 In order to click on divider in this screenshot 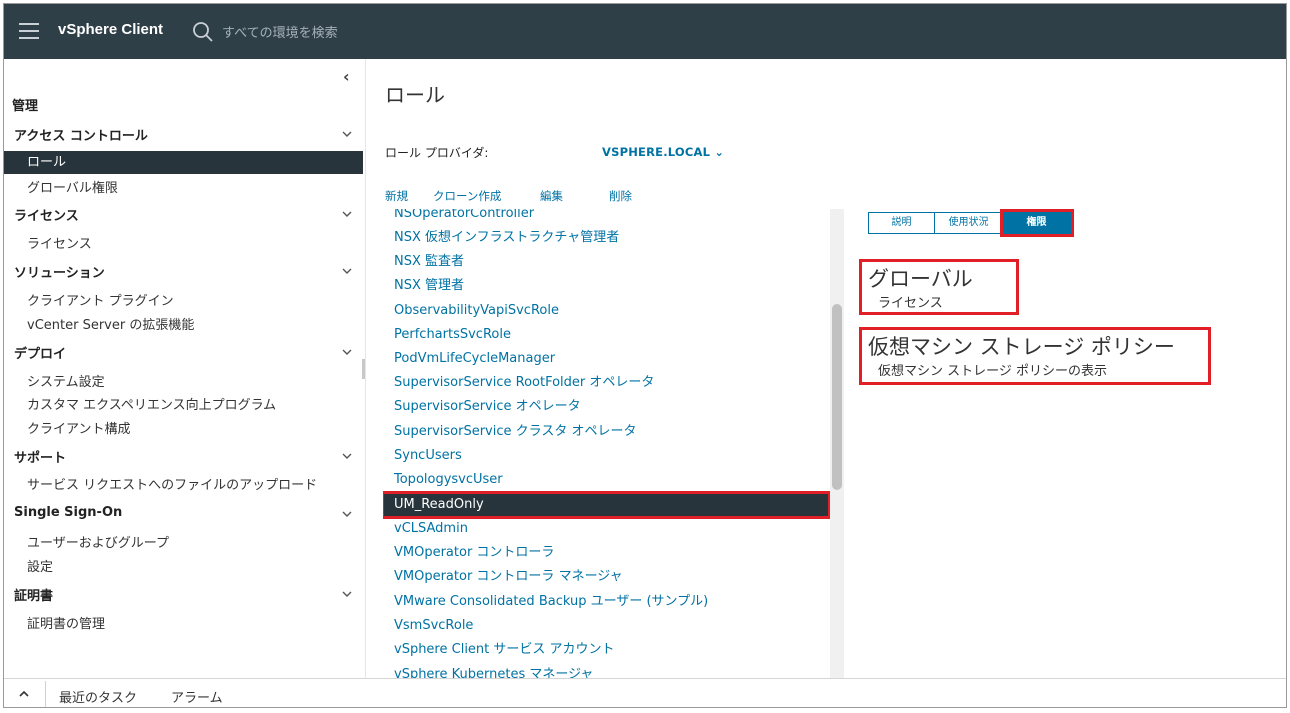, I will do `click(45, 694)`.